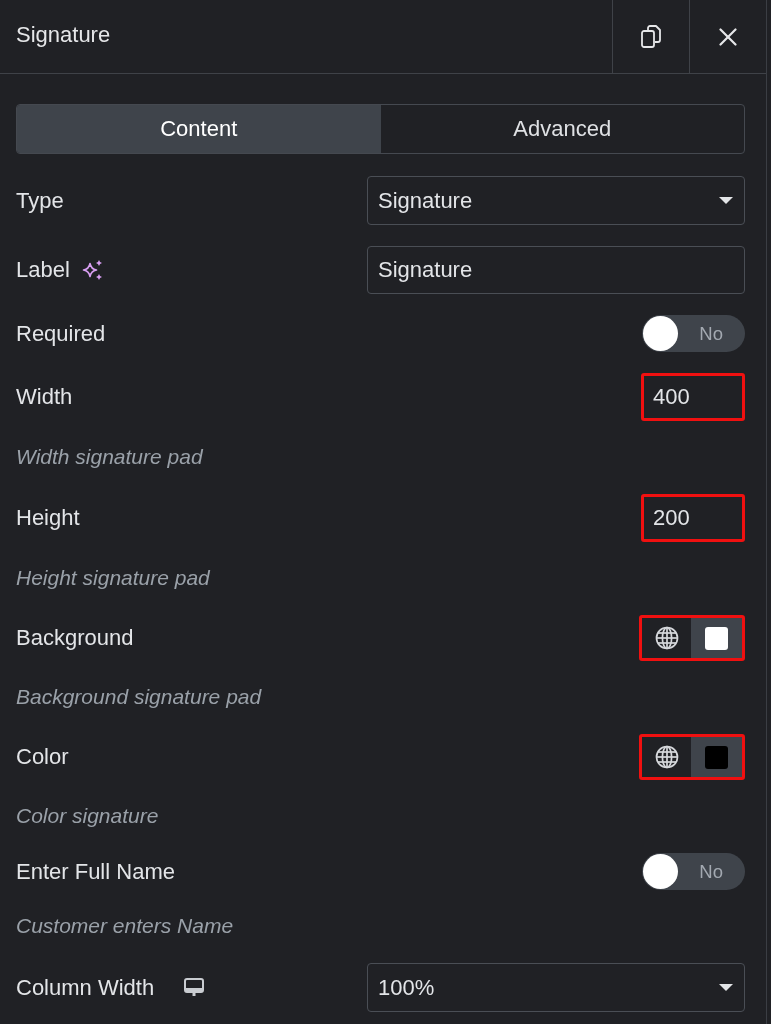  Describe the element at coordinates (113, 577) in the screenshot. I see `field-description: Height signature pad` at that location.